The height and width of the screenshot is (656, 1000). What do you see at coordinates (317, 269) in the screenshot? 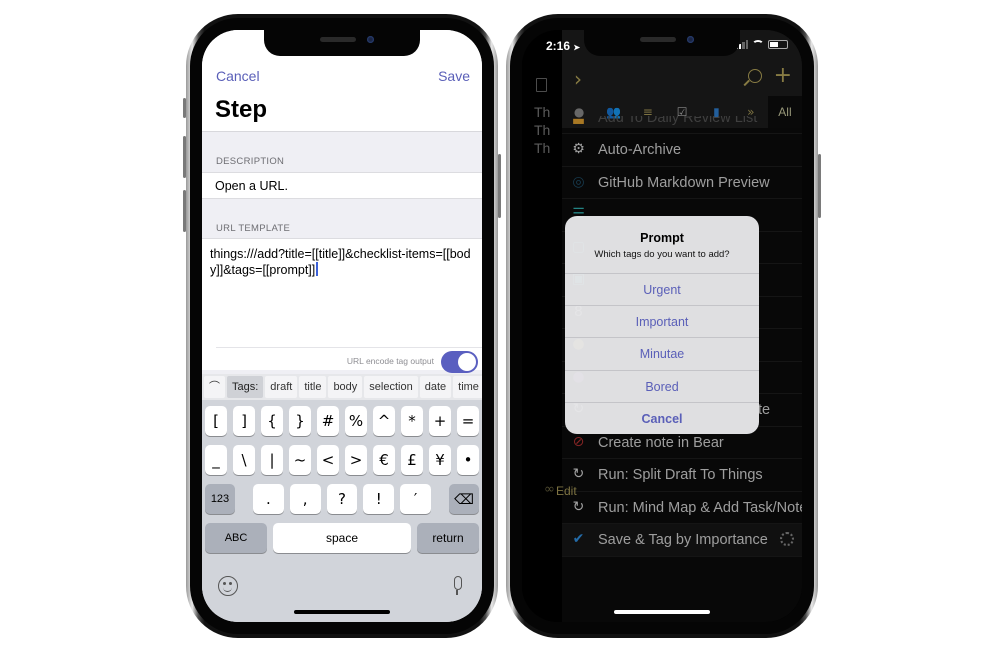
I see `text-cursor` at bounding box center [317, 269].